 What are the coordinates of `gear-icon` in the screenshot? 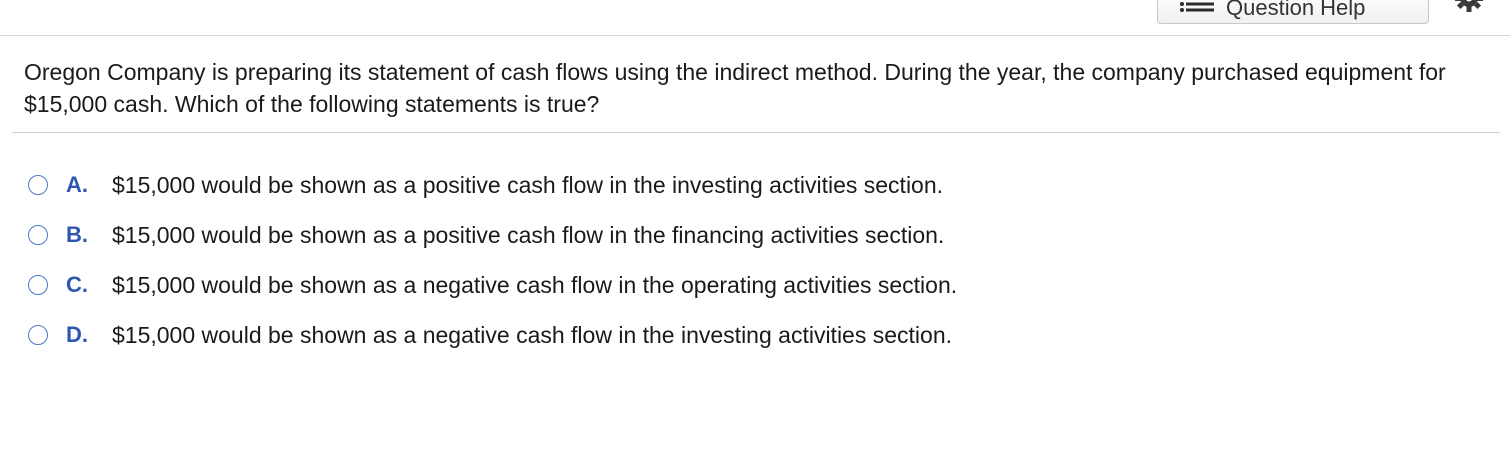 It's located at (1469, 7).